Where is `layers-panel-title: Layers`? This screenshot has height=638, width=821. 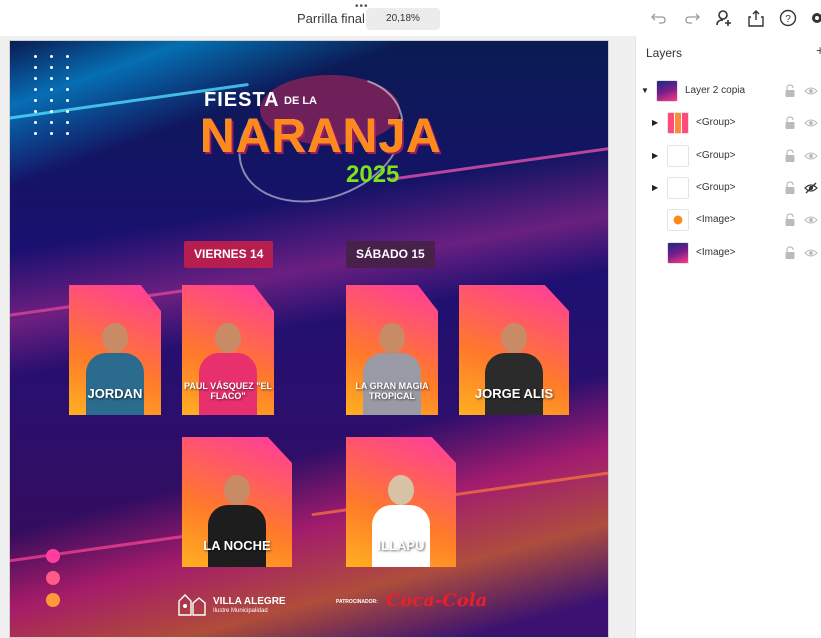
layers-panel-title: Layers is located at coordinates (664, 53).